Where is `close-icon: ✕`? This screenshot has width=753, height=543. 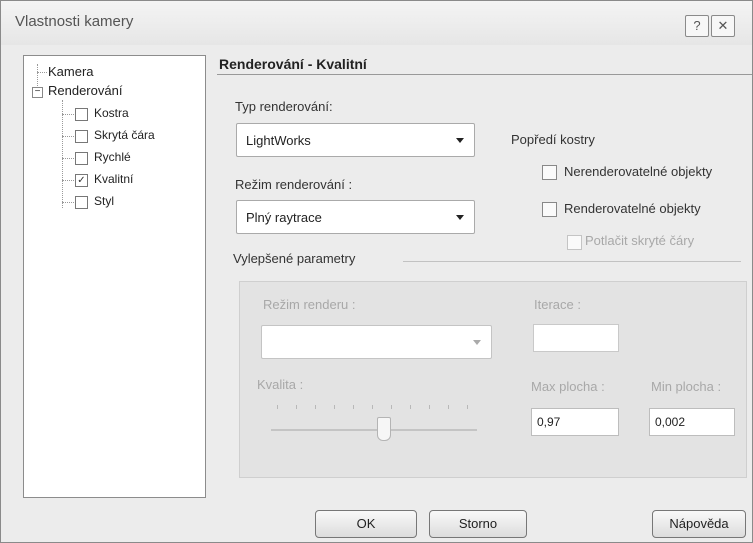
close-icon: ✕ is located at coordinates (723, 25).